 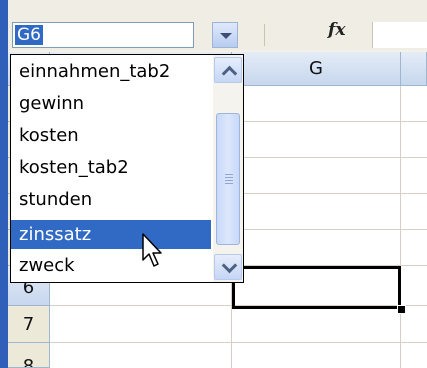 I want to click on list-scrollbar, so click(x=228, y=168).